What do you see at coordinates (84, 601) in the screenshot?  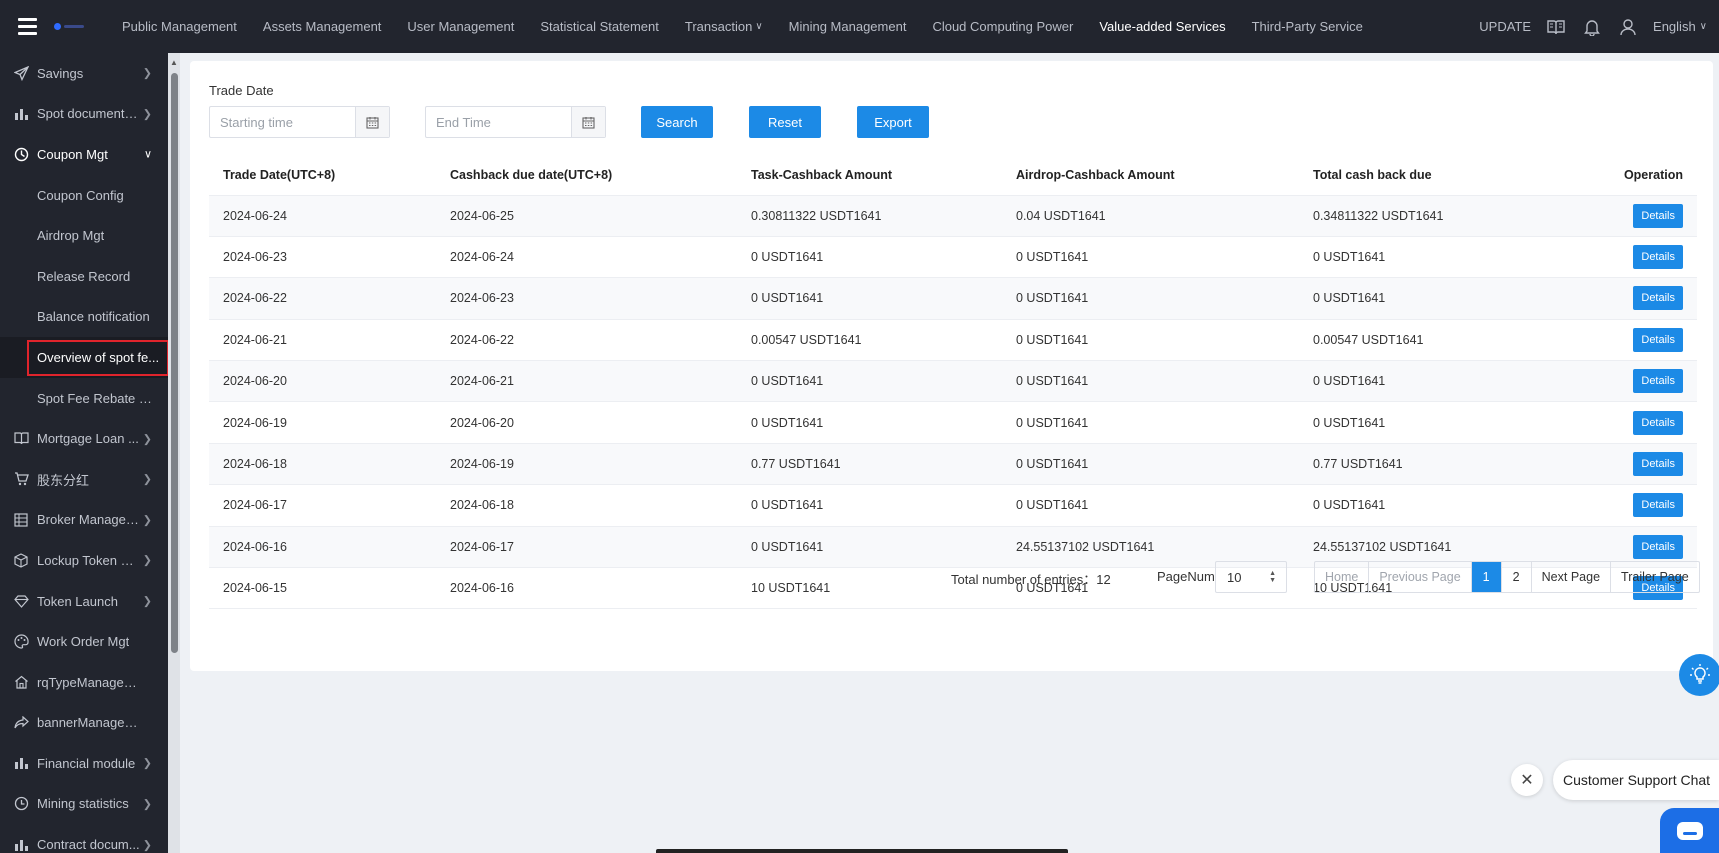 I see `sidebar-item-token-launch: Token Launch ❯` at bounding box center [84, 601].